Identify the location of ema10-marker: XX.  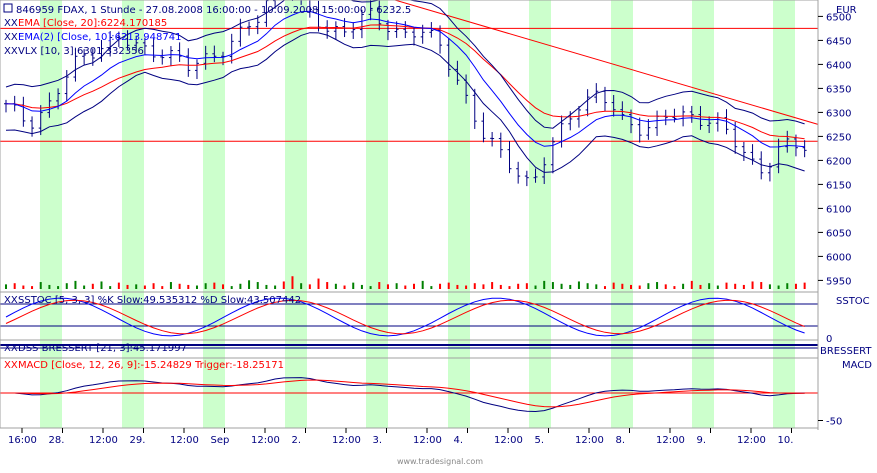
(11, 37).